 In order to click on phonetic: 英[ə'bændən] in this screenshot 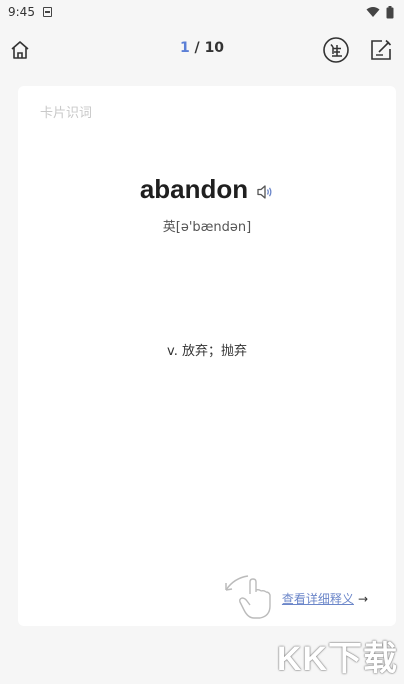, I will do `click(207, 227)`.